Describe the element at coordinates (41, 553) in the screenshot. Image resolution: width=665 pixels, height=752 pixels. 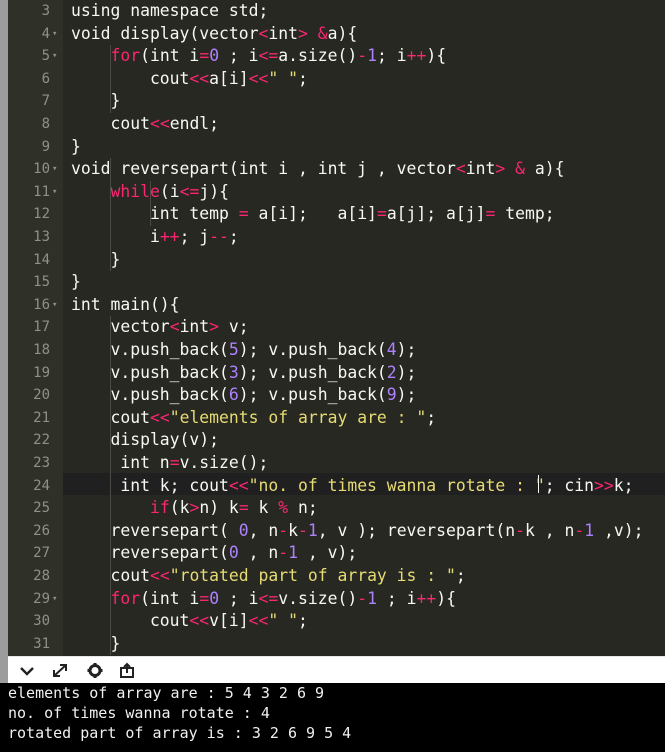
I see `line-number: 27` at that location.